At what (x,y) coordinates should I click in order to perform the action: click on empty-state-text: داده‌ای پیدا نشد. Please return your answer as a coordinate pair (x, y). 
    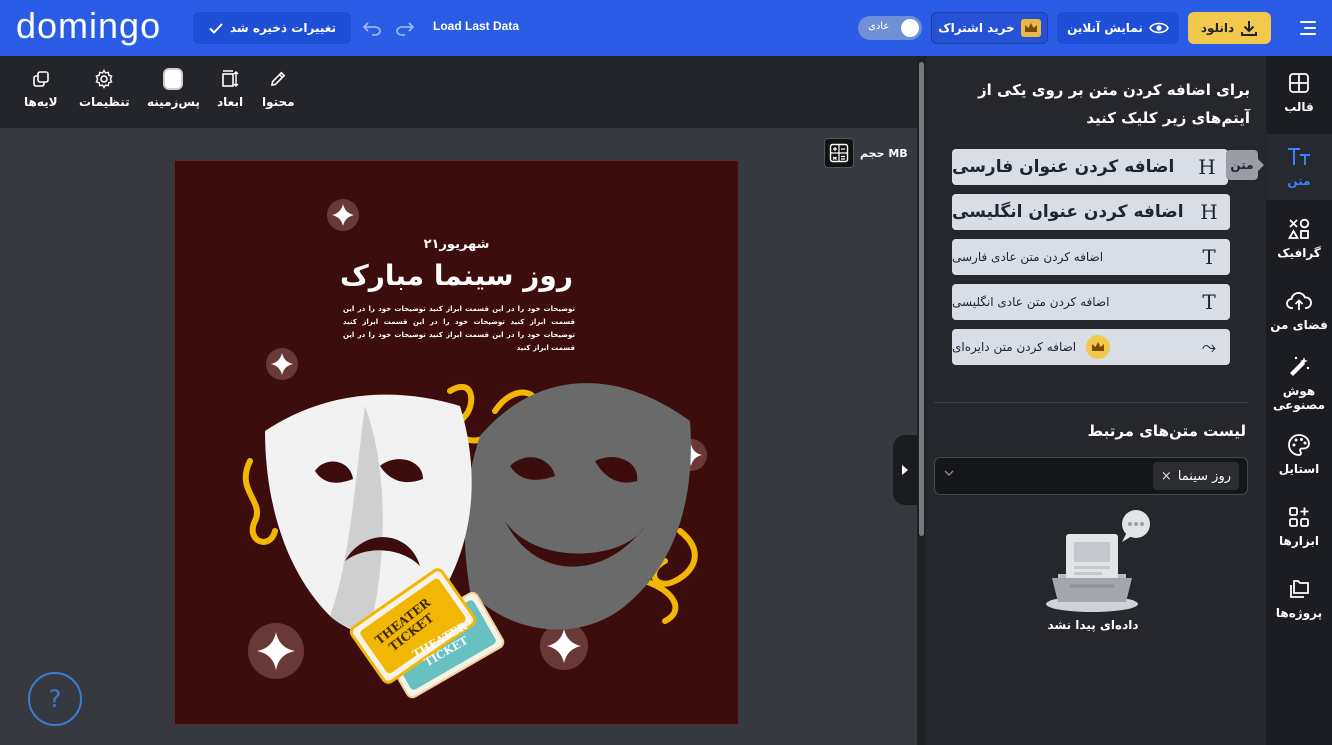
    Looking at the image, I should click on (1093, 625).